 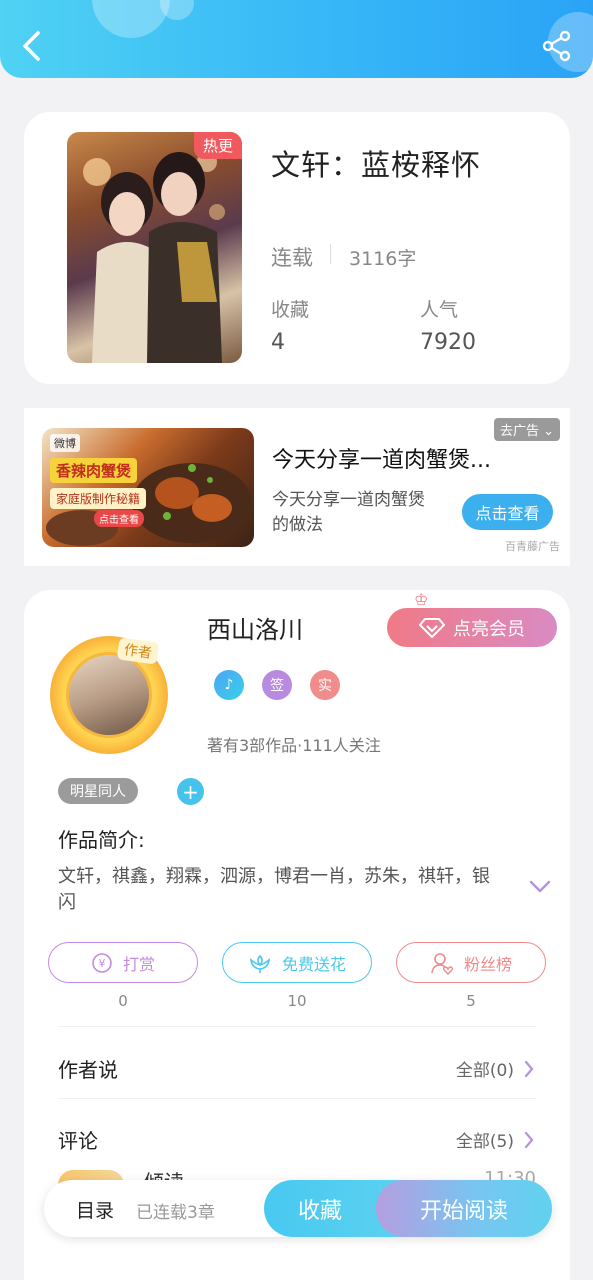 I want to click on author-badges: ♪ 签 实, so click(x=277, y=685).